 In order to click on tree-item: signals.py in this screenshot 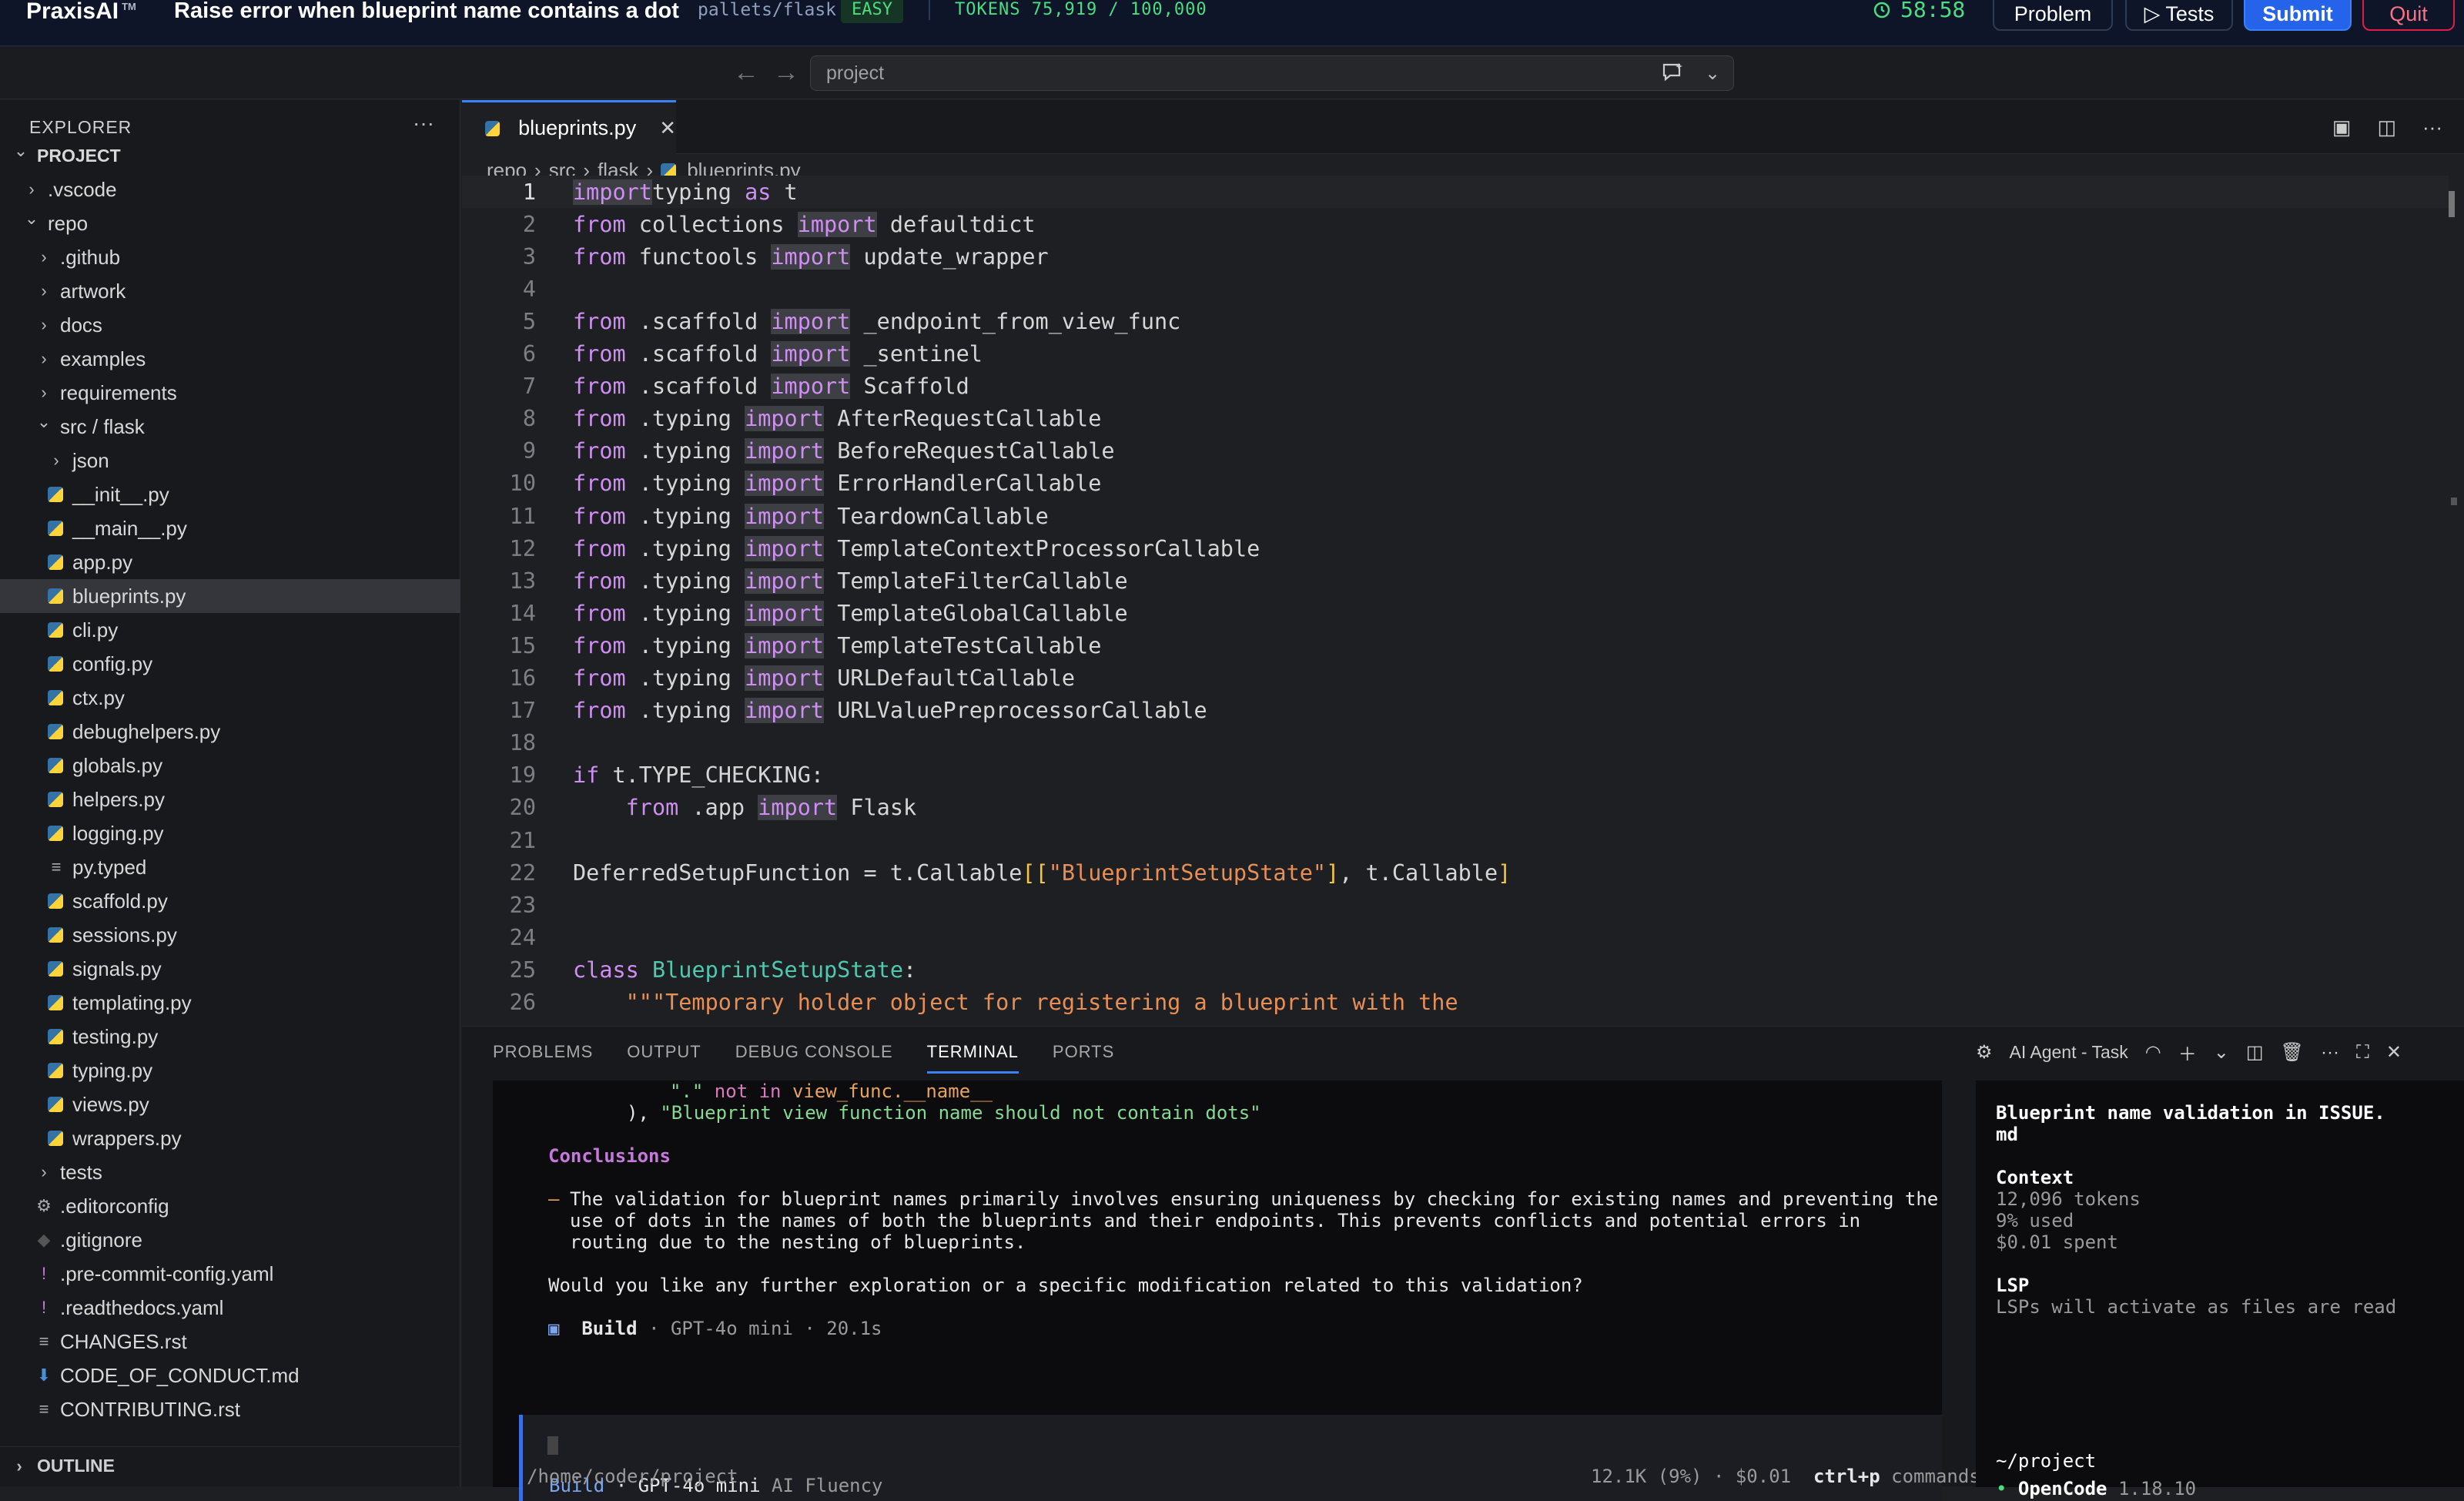, I will do `click(230, 969)`.